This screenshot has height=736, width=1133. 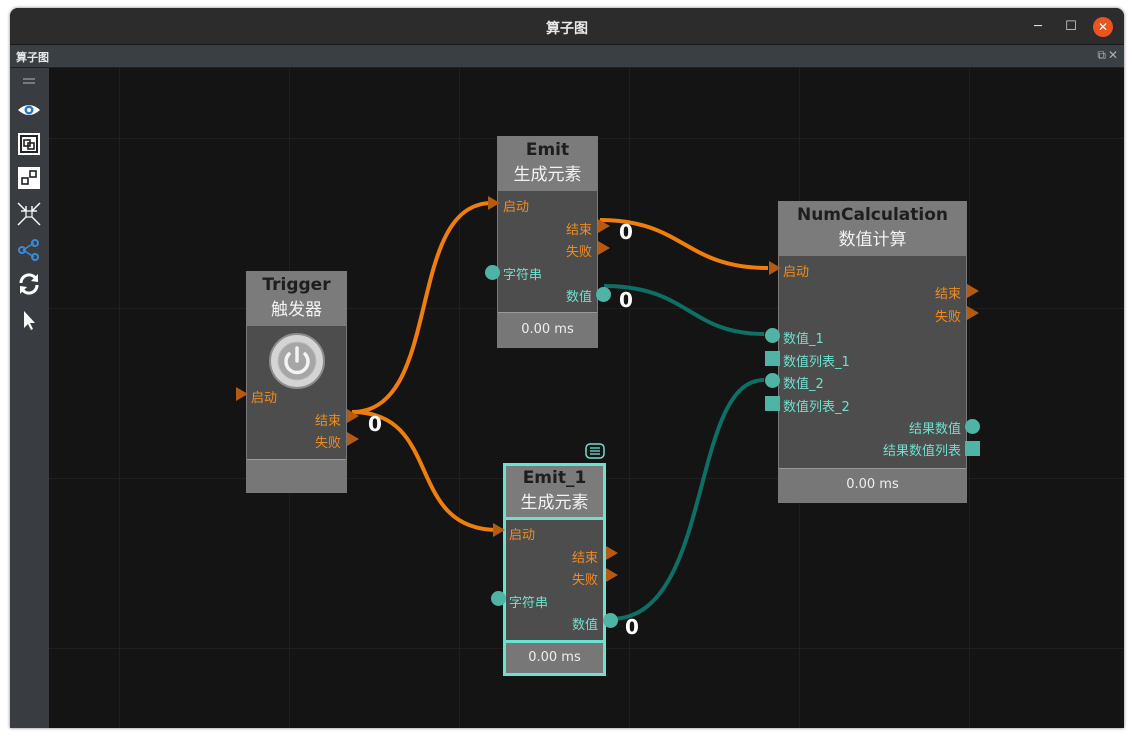 I want to click on window-title: 算子图, so click(x=567, y=29).